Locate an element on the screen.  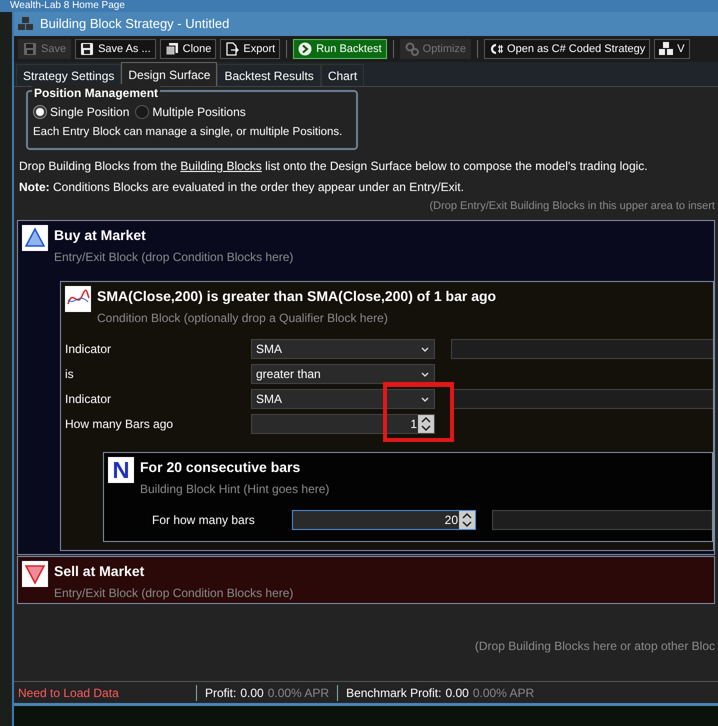
note-text: Note: Conditions Blocks are evaluated in the order they appear under an Entry/Exit. is located at coordinates (241, 187).